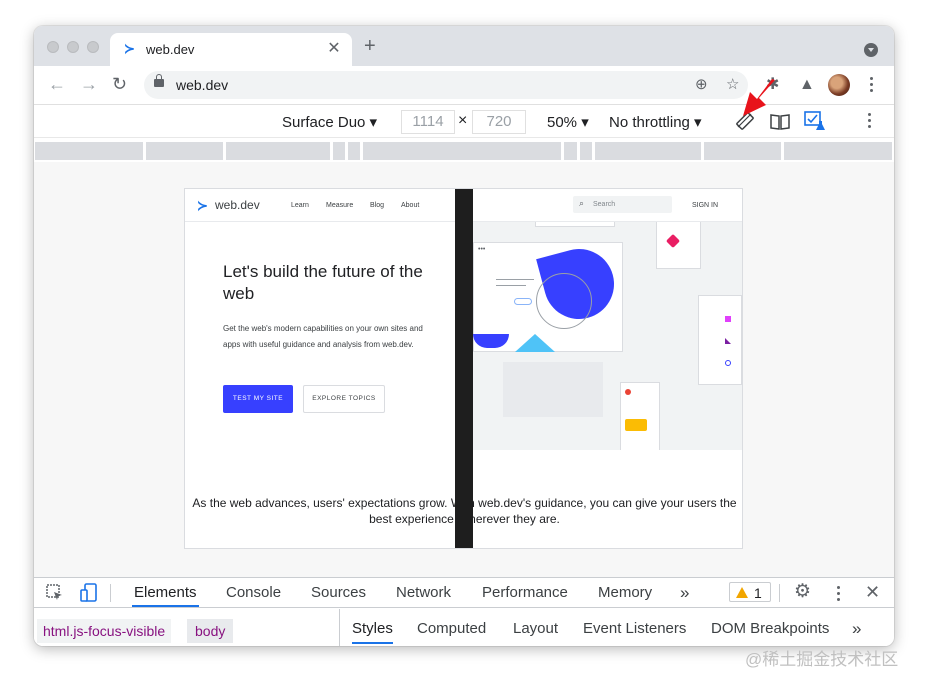  What do you see at coordinates (839, 595) in the screenshot?
I see `devtools-menu-icon` at bounding box center [839, 595].